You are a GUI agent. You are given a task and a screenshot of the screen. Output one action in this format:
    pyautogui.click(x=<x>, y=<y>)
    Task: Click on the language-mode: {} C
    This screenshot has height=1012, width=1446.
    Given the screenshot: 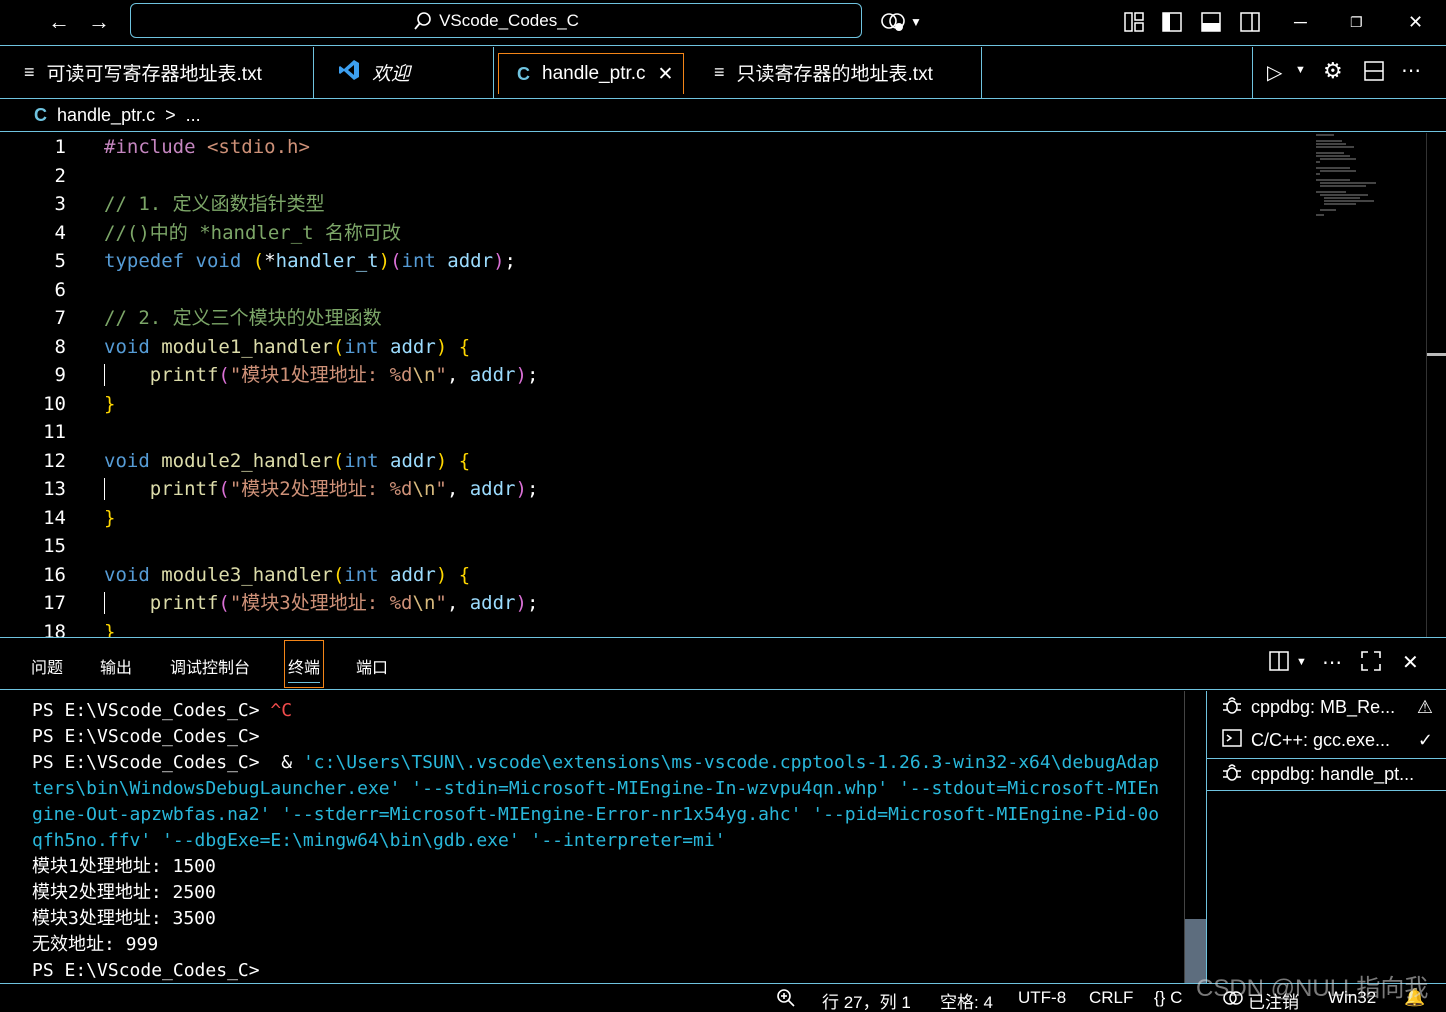 What is the action you would take?
    pyautogui.click(x=1168, y=998)
    